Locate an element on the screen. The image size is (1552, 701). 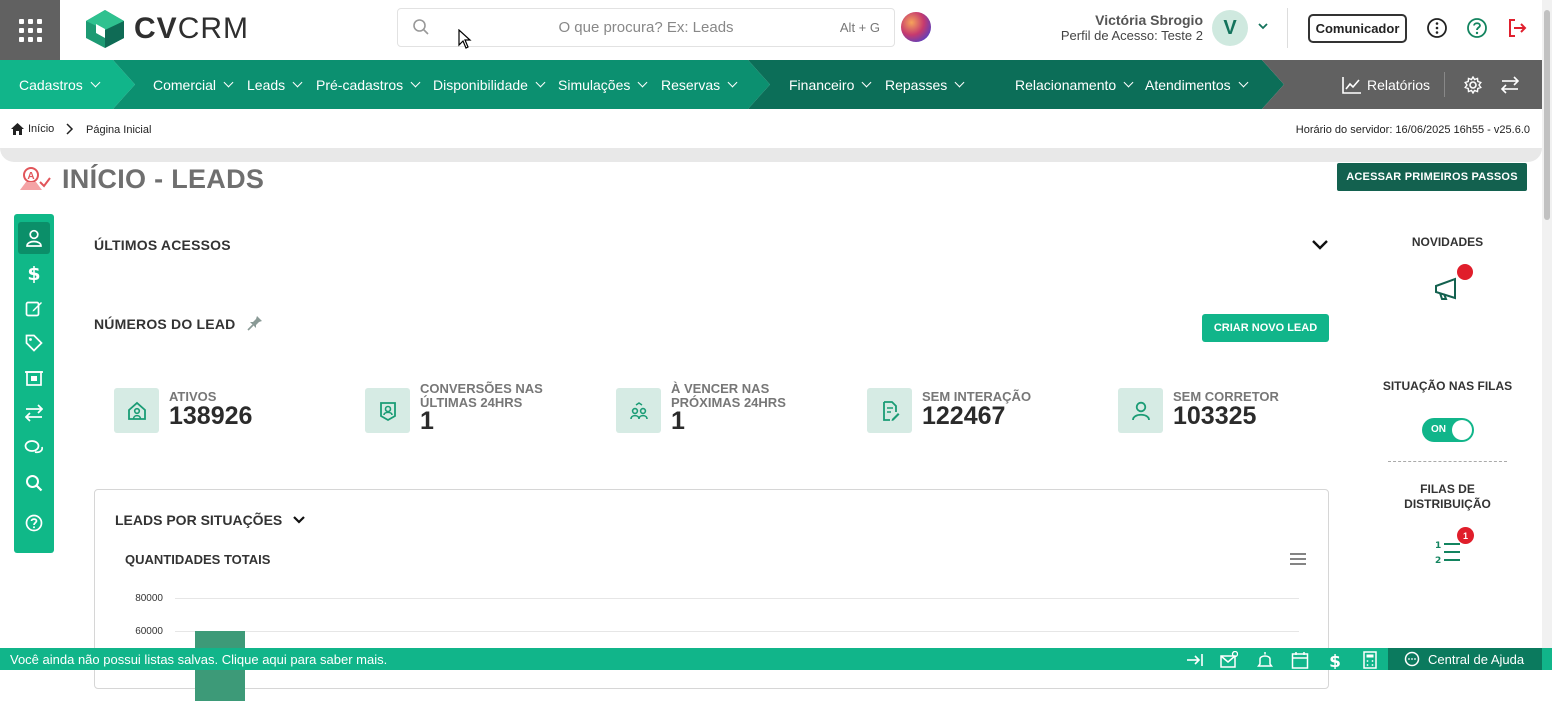
sidebar-item-units is located at coordinates (34, 378).